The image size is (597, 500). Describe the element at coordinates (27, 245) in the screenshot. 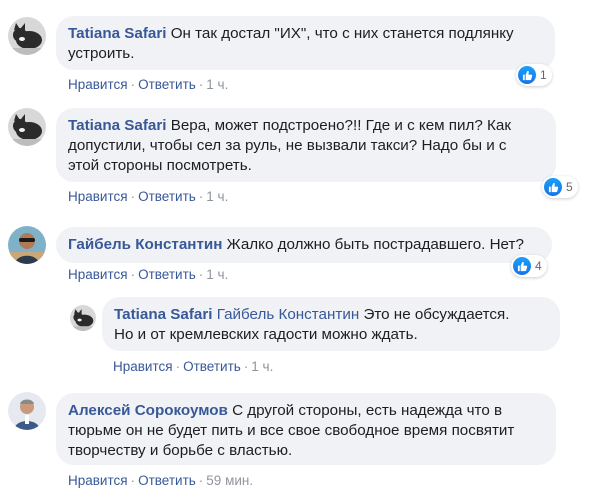

I see `man-sunglasses-avatar` at that location.